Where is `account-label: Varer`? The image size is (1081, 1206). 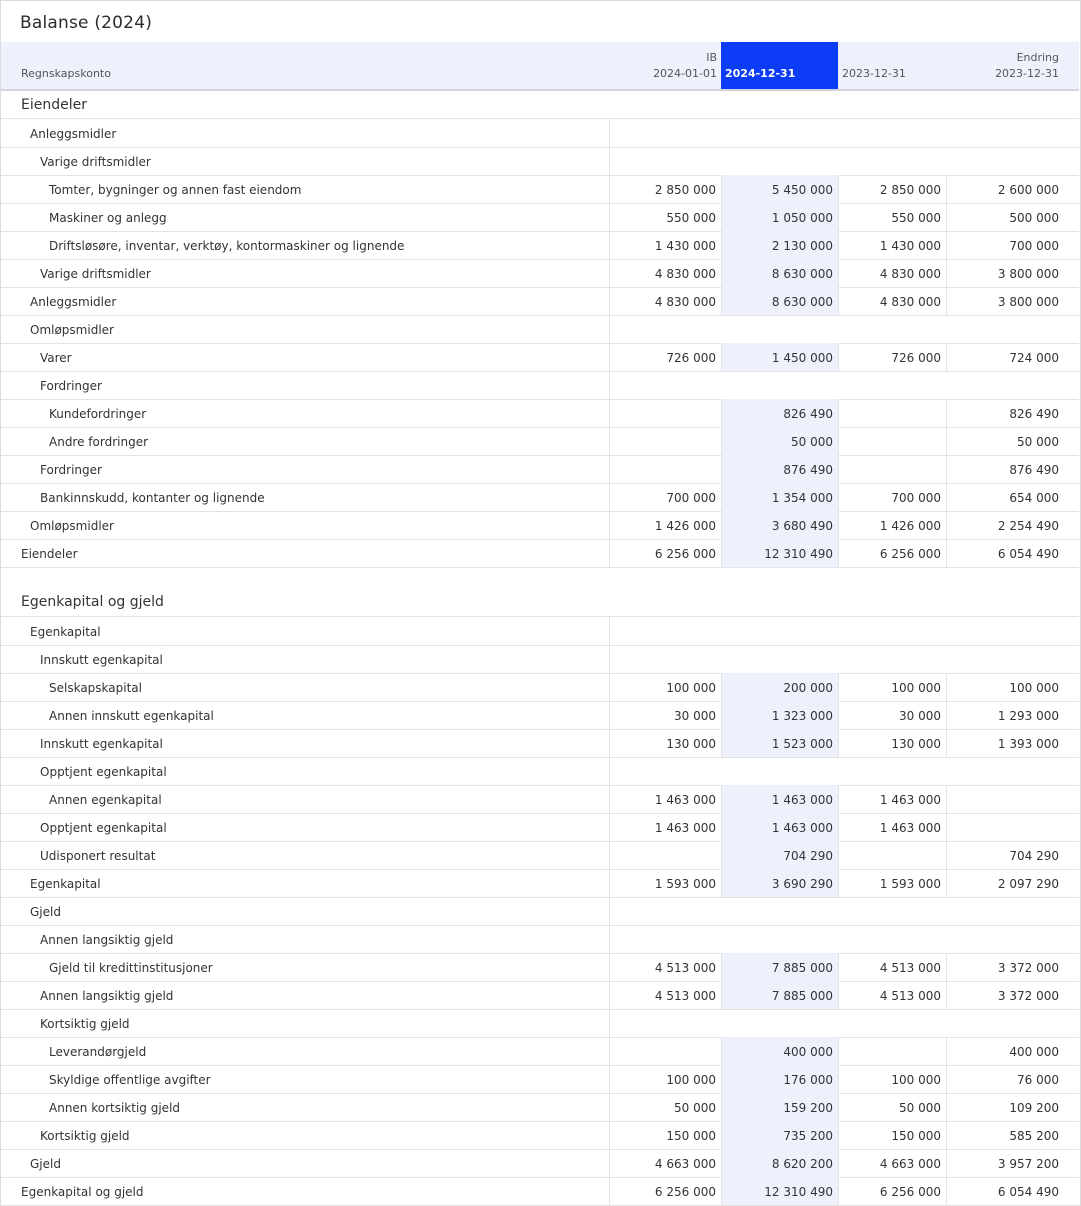 account-label: Varer is located at coordinates (56, 358).